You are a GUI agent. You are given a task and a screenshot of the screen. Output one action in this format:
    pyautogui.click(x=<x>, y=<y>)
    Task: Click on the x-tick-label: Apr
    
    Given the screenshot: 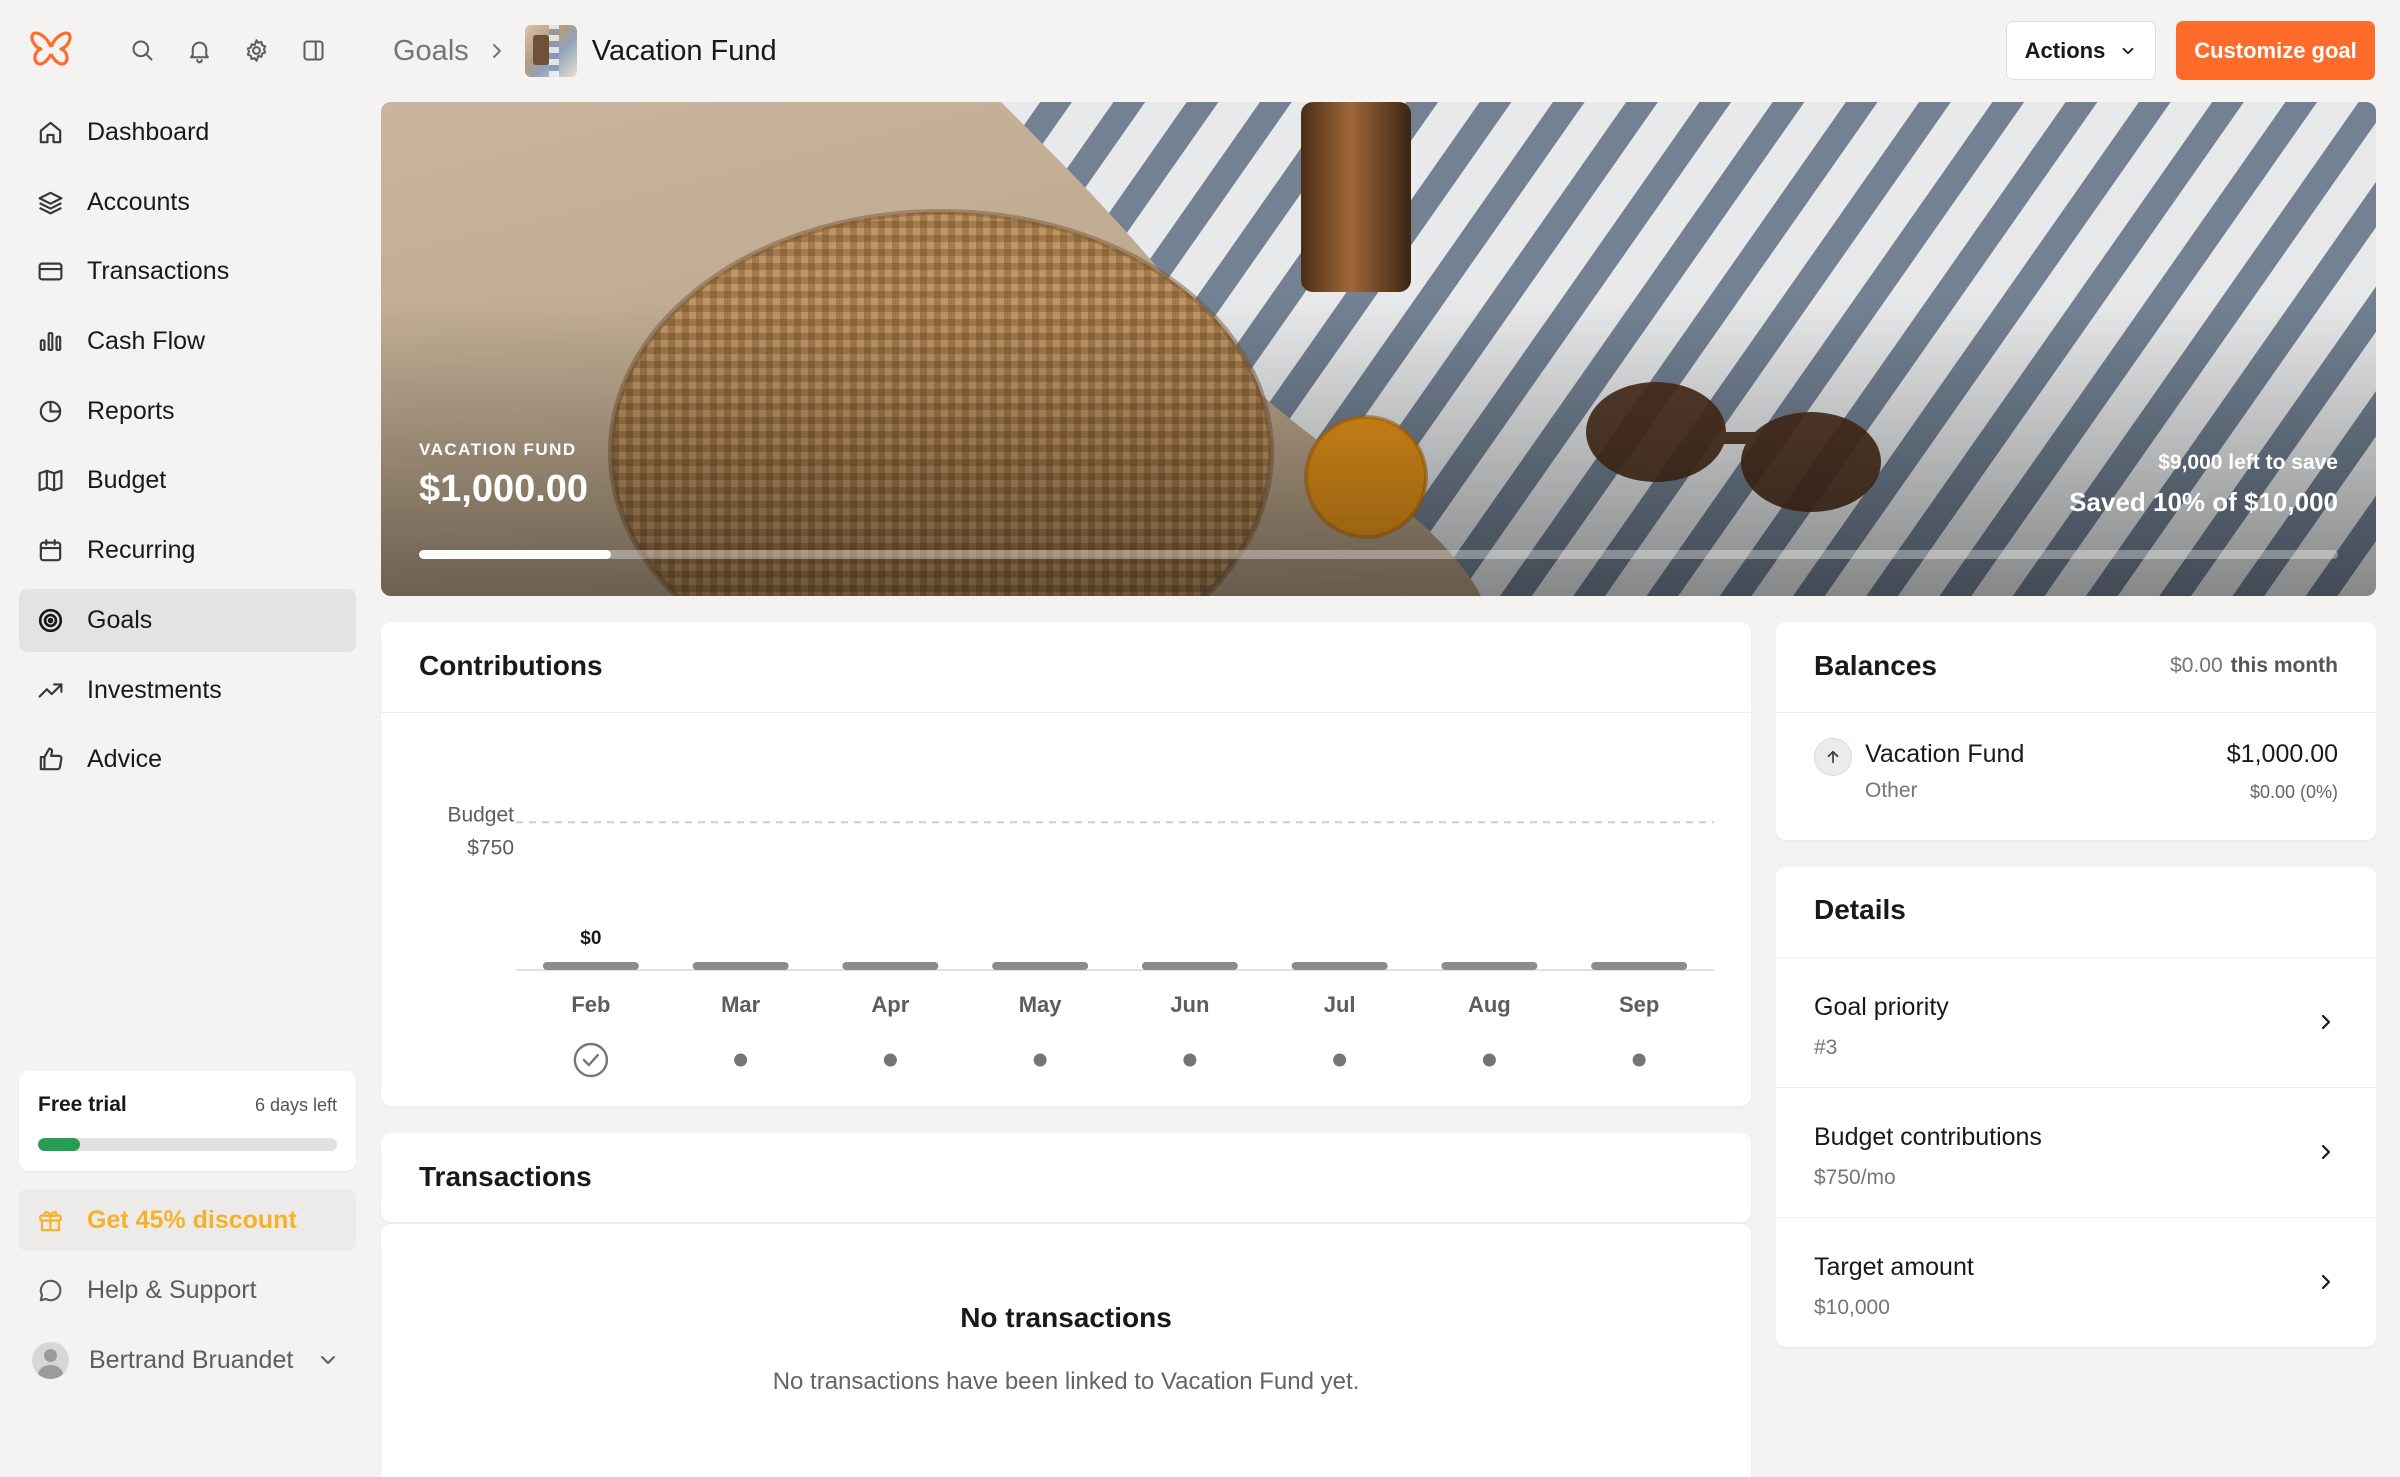 What is the action you would take?
    pyautogui.click(x=890, y=1004)
    